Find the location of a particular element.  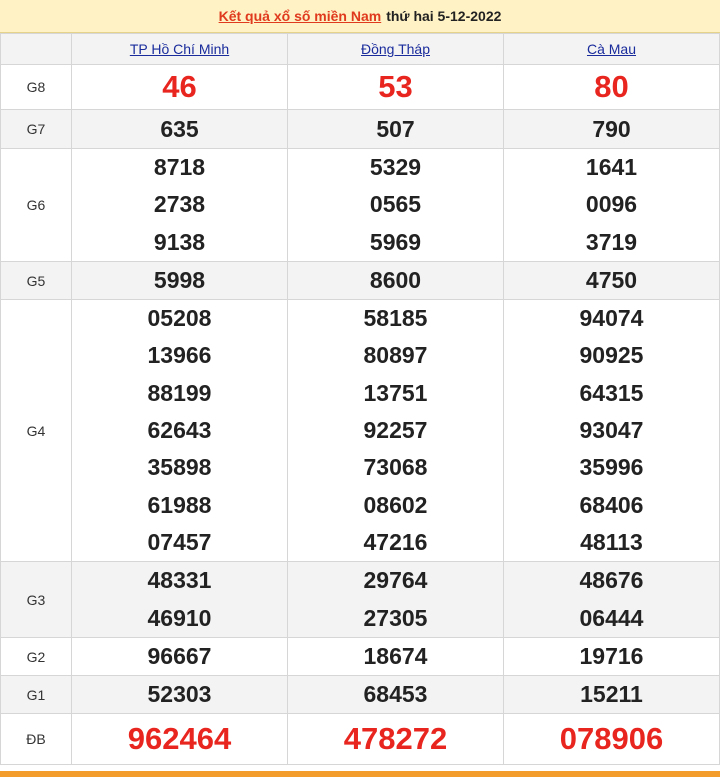

province-link-dong-thap: Đồng Tháp is located at coordinates (395, 49).